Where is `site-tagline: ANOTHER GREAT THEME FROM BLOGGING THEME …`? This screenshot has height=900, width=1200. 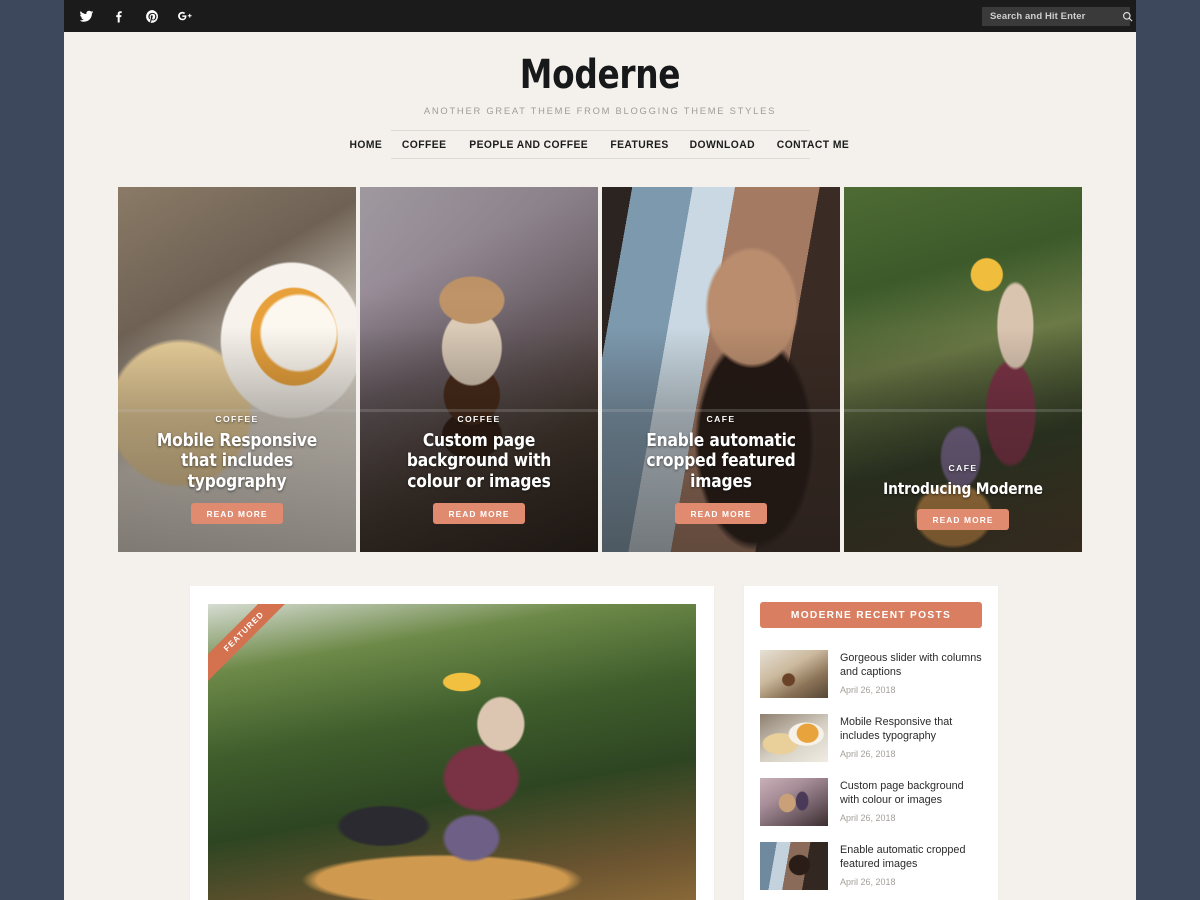
site-tagline: ANOTHER GREAT THEME FROM BLOGGING THEME … is located at coordinates (600, 110).